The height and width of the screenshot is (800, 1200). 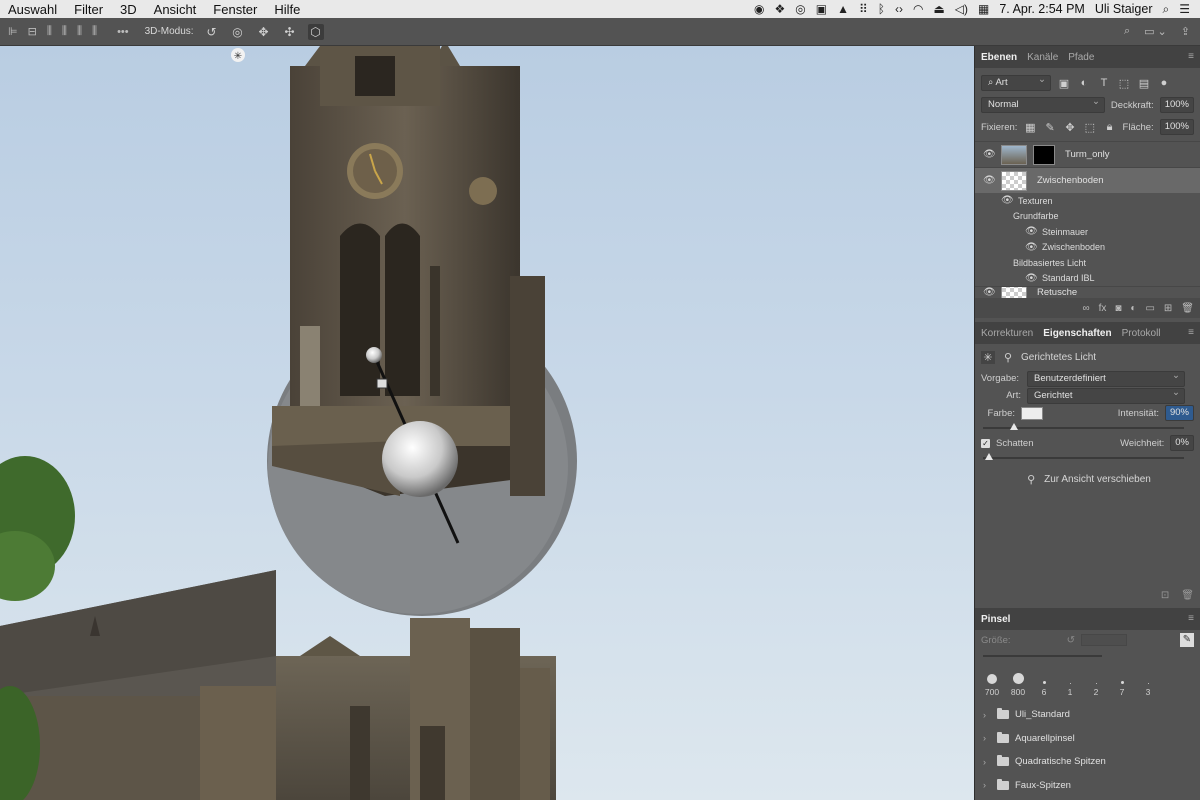 What do you see at coordinates (1087, 762) in the screenshot?
I see `brush-folder: › Quadratische Spitzen` at bounding box center [1087, 762].